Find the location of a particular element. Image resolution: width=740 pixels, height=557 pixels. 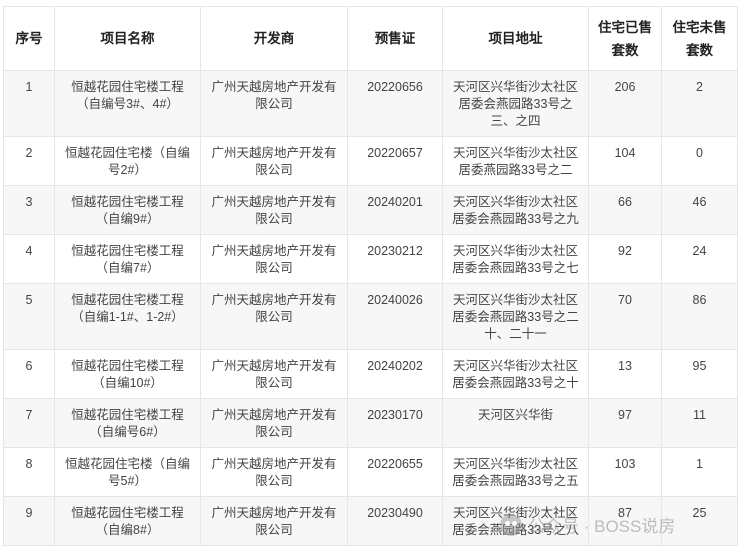

cell-index: 6 is located at coordinates (29, 374).